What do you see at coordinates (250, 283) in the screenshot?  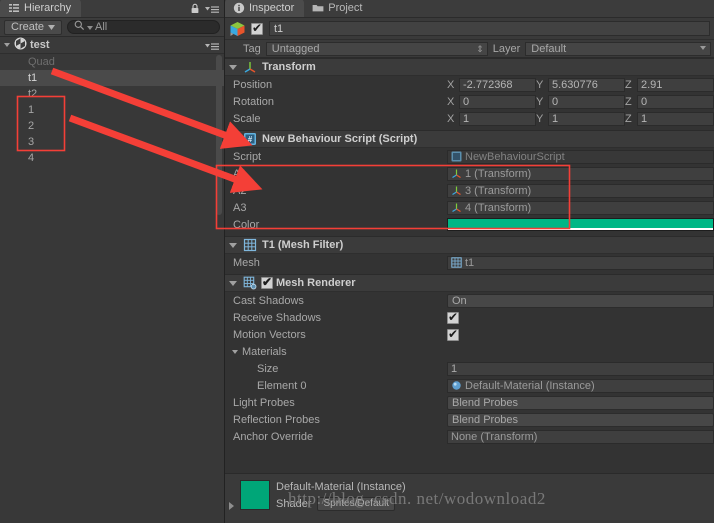 I see `mesh-renderer-icon` at bounding box center [250, 283].